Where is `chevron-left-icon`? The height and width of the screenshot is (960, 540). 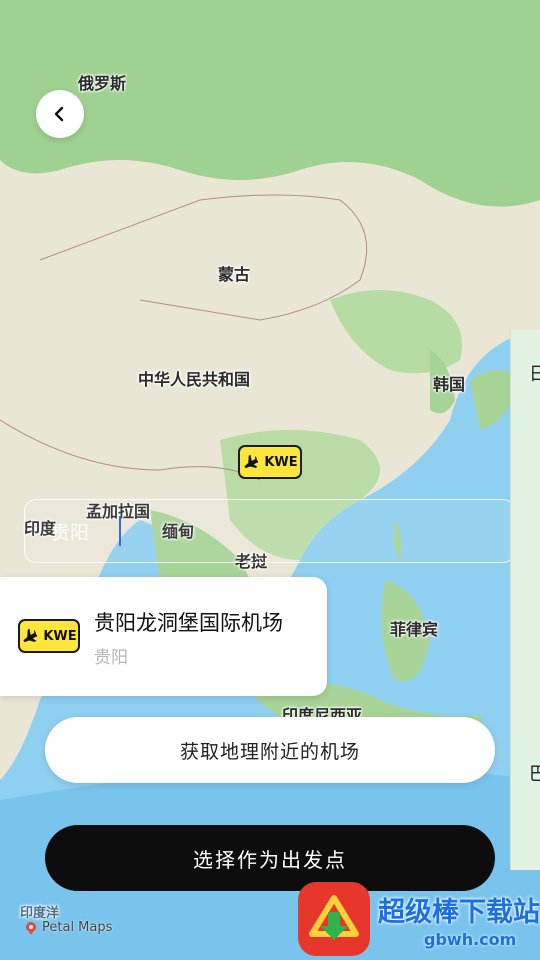 chevron-left-icon is located at coordinates (59, 114).